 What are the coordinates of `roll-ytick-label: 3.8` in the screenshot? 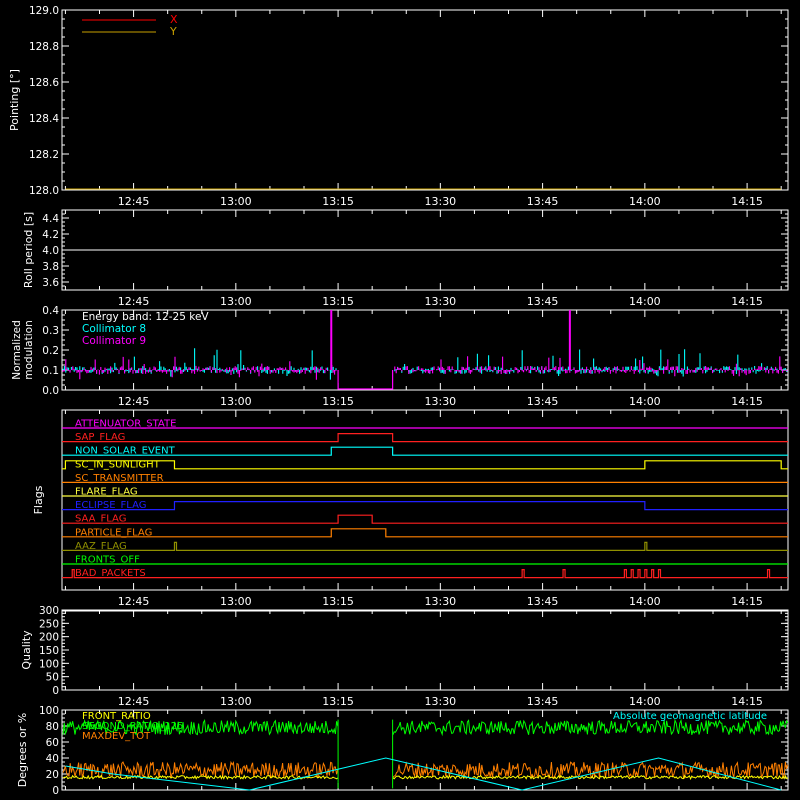 It's located at (50, 267).